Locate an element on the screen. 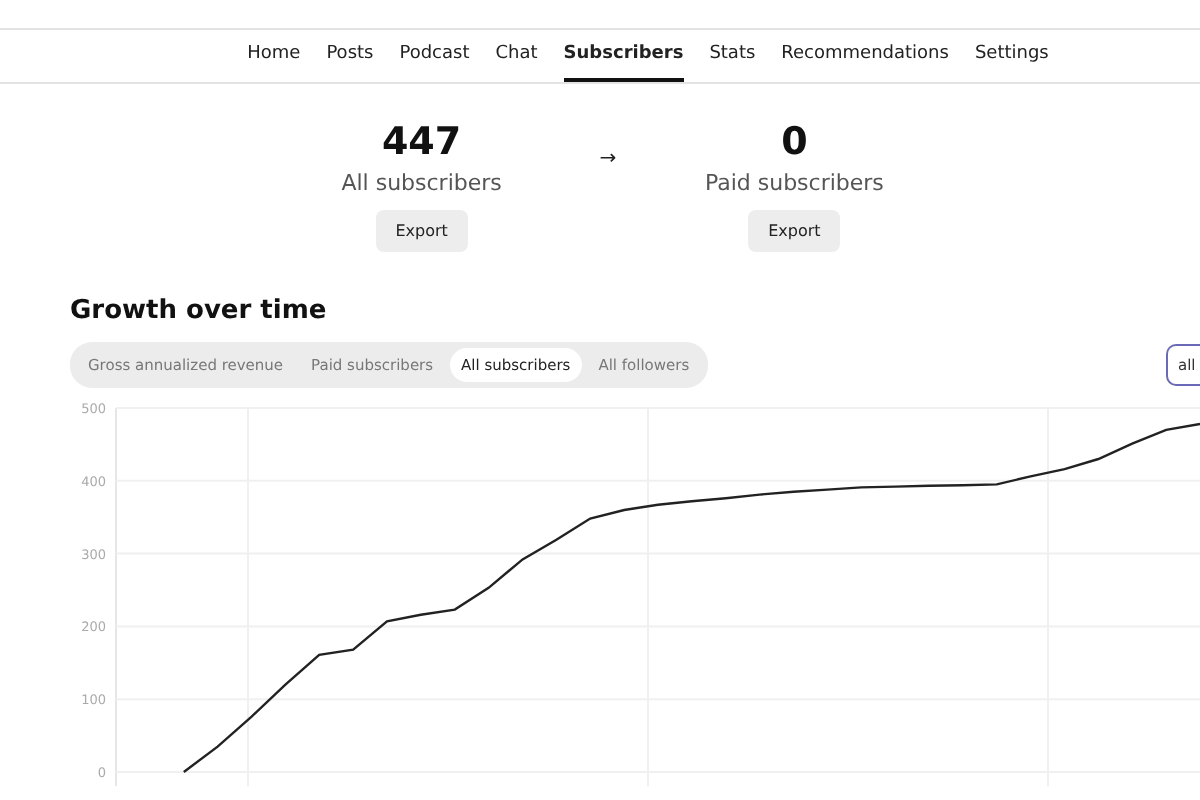 The height and width of the screenshot is (800, 1200). arrow-glyph: → is located at coordinates (608, 159).